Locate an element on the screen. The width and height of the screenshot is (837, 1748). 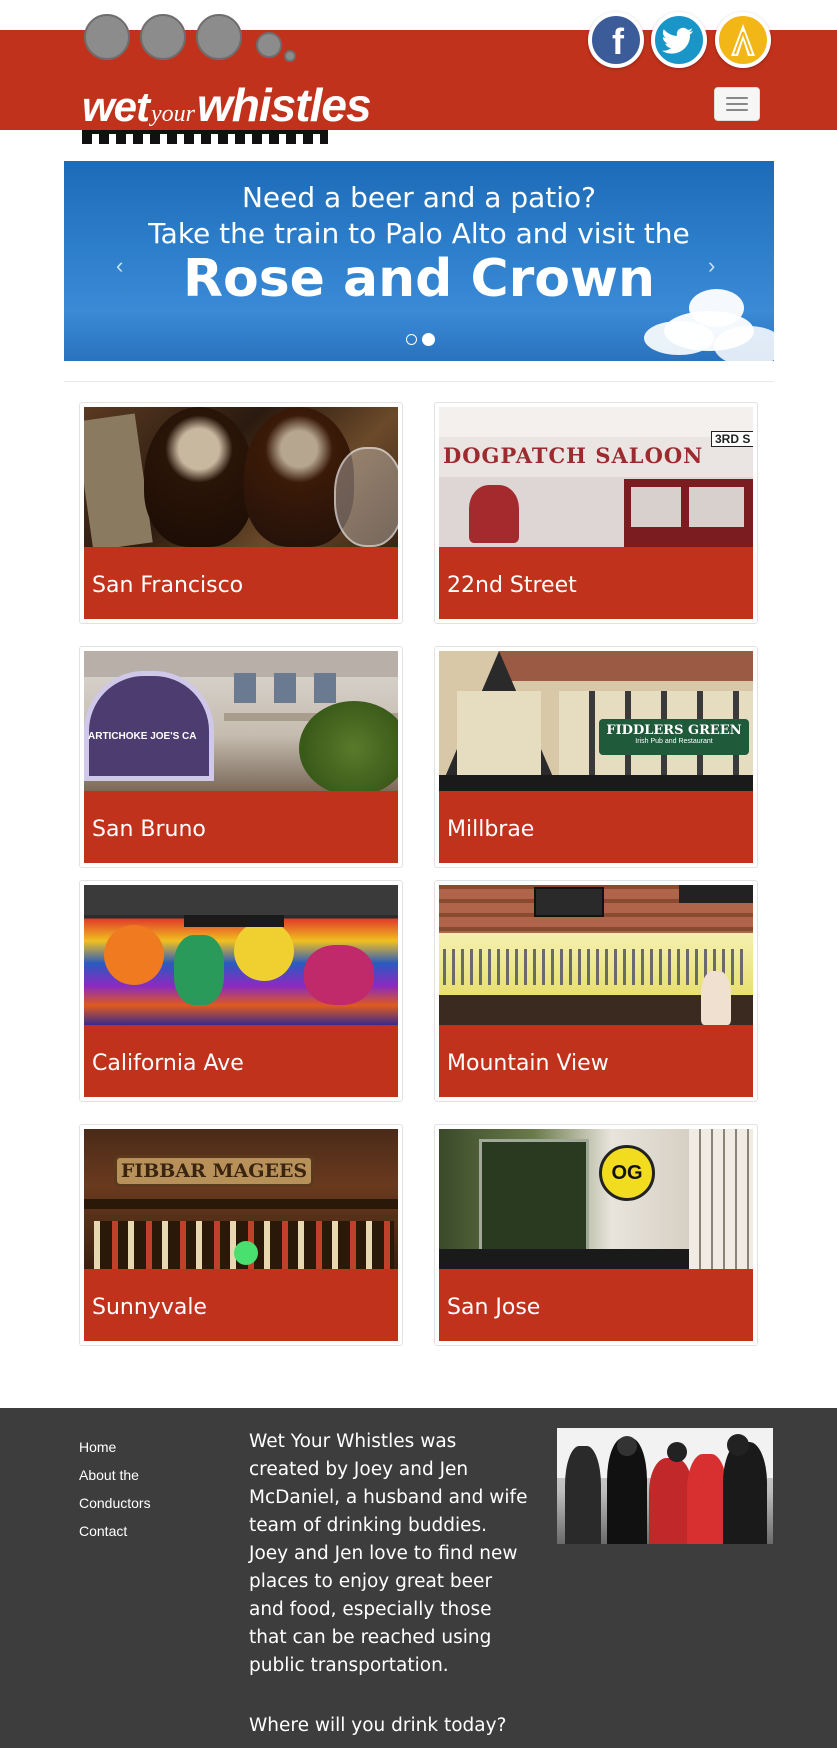
location-photo: DOGPATCH SALOON 3RD S is located at coordinates (596, 477).